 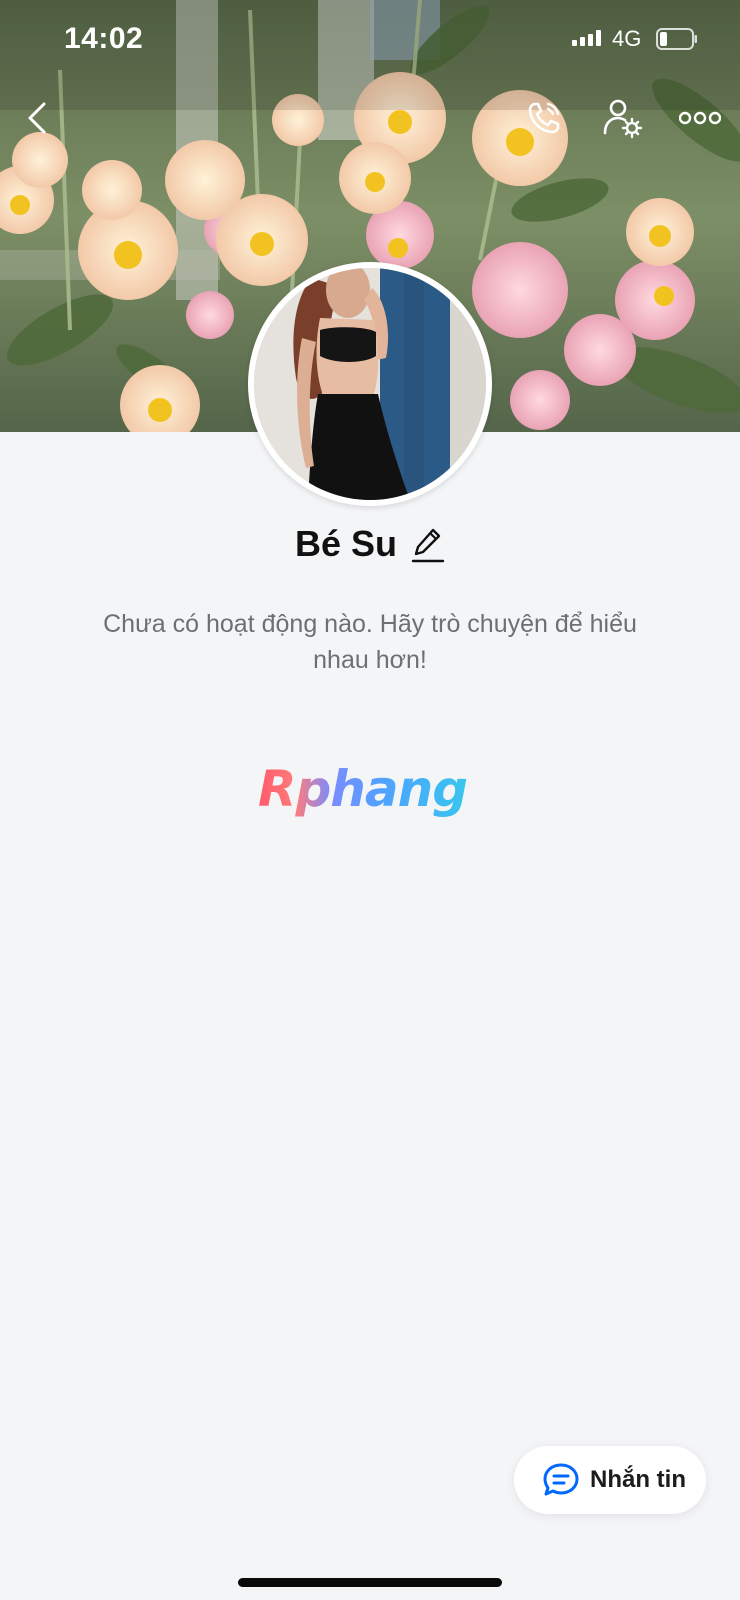 I want to click on more-button, so click(x=700, y=118).